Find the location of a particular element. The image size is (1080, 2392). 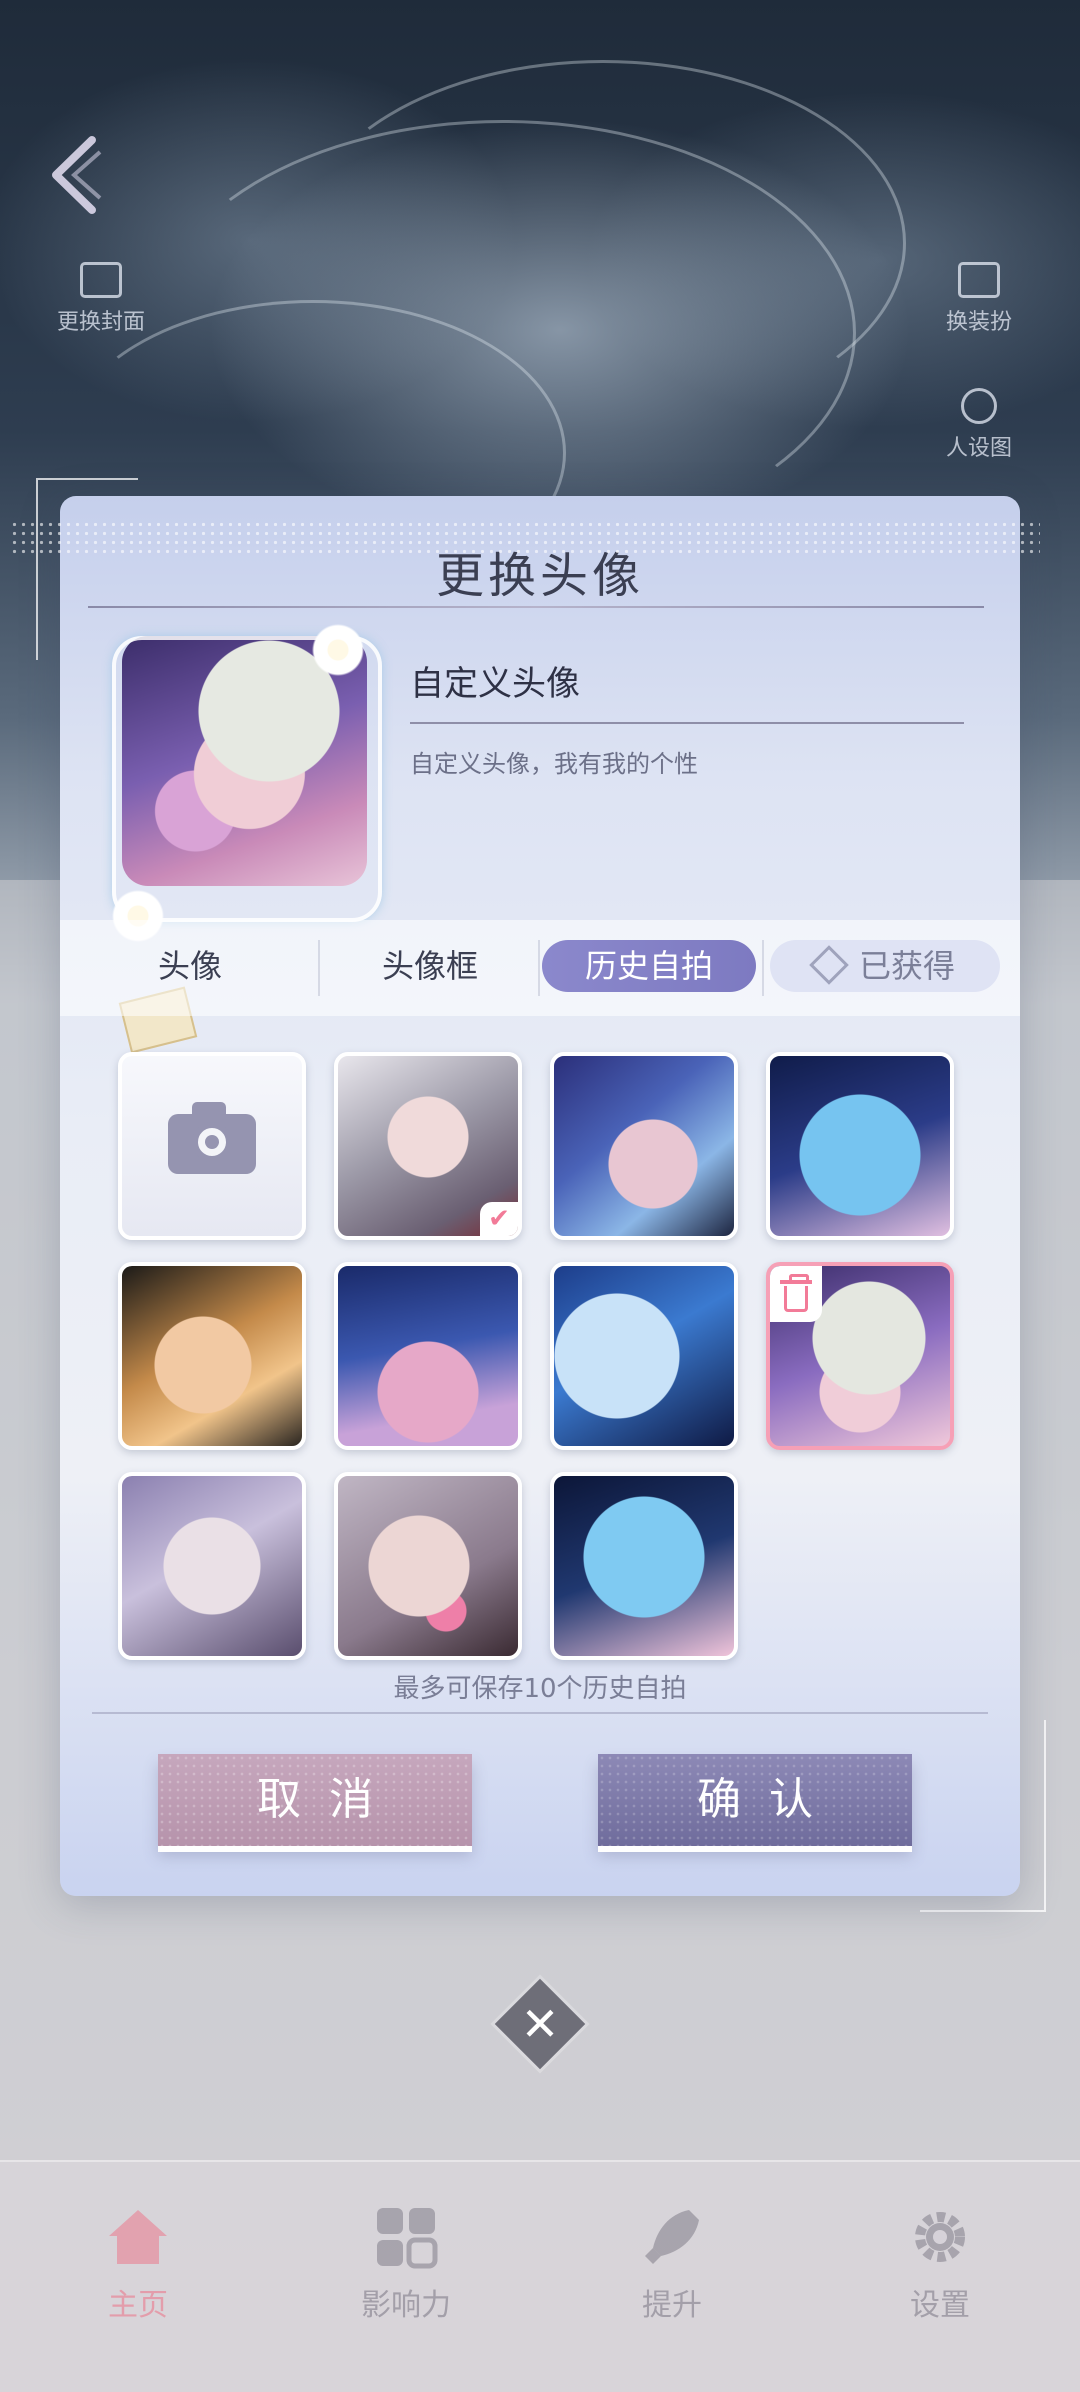

change-cover-label: 更换封面 is located at coordinates (100, 322).